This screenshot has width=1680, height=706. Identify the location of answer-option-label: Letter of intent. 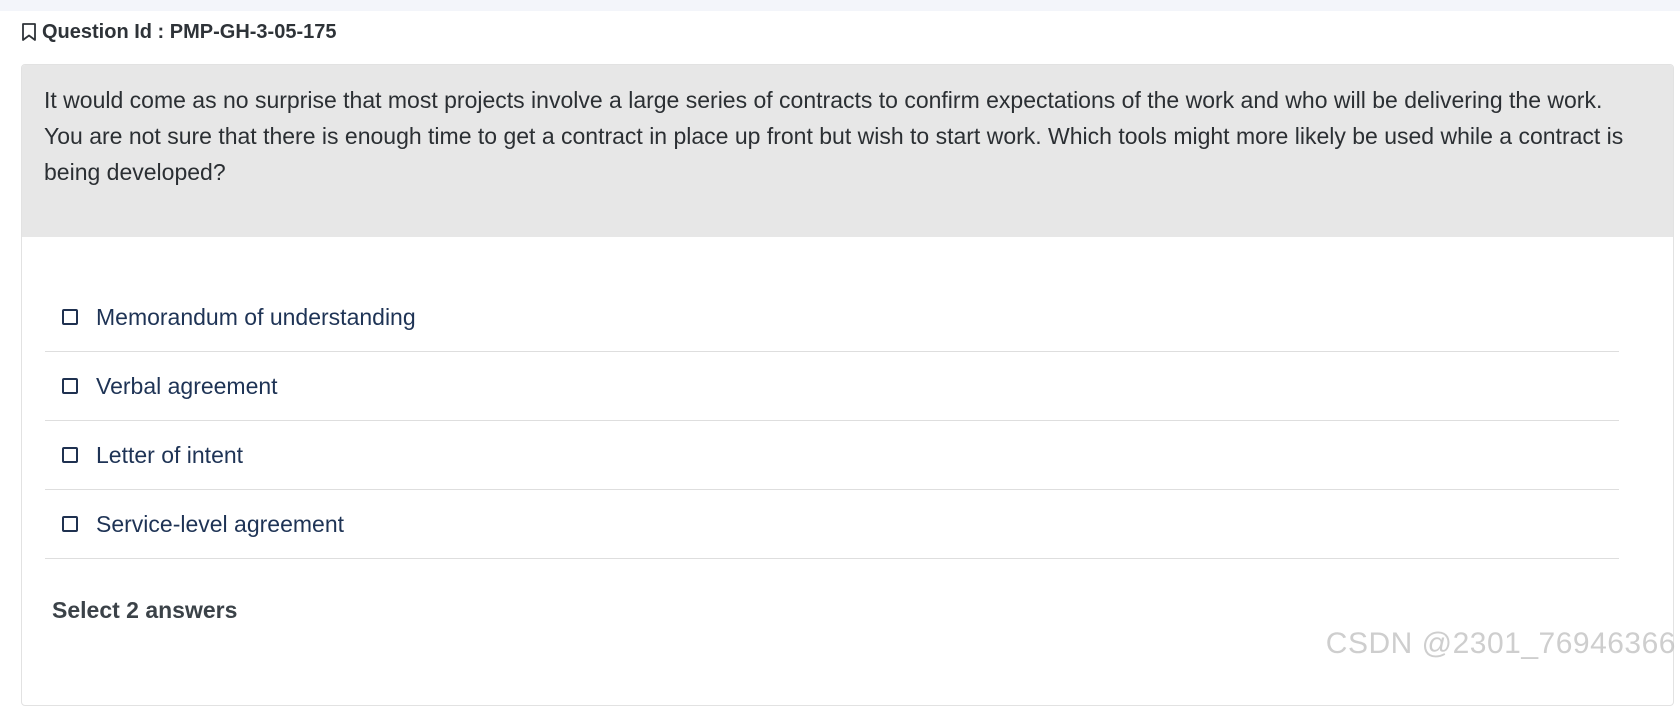
(170, 454).